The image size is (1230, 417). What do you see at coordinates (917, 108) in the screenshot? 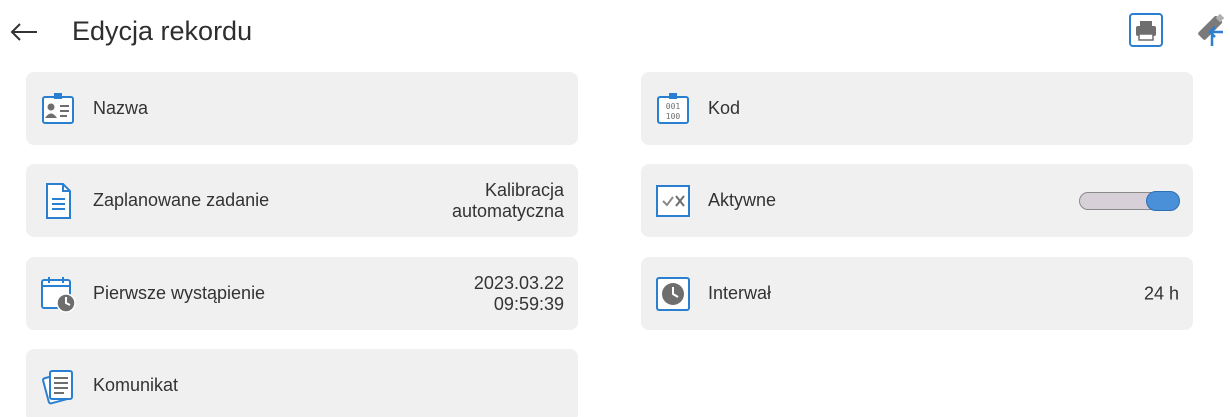
I see `field-kod: 001 100 Kod` at bounding box center [917, 108].